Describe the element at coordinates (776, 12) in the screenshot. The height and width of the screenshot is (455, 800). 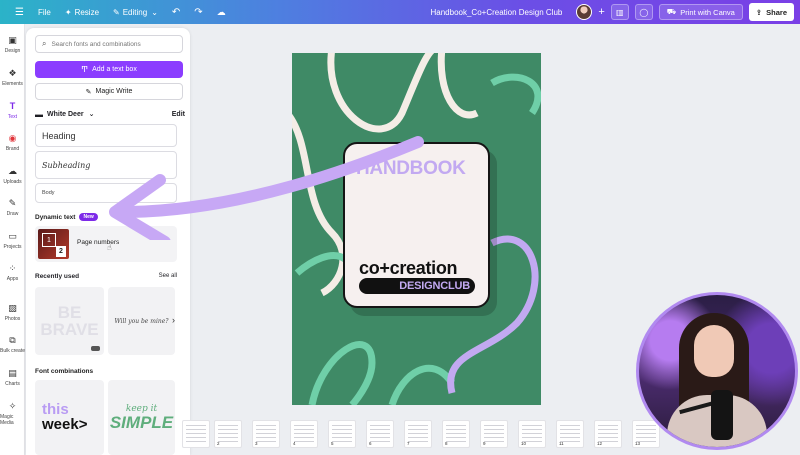
I see `share-label: Share` at that location.